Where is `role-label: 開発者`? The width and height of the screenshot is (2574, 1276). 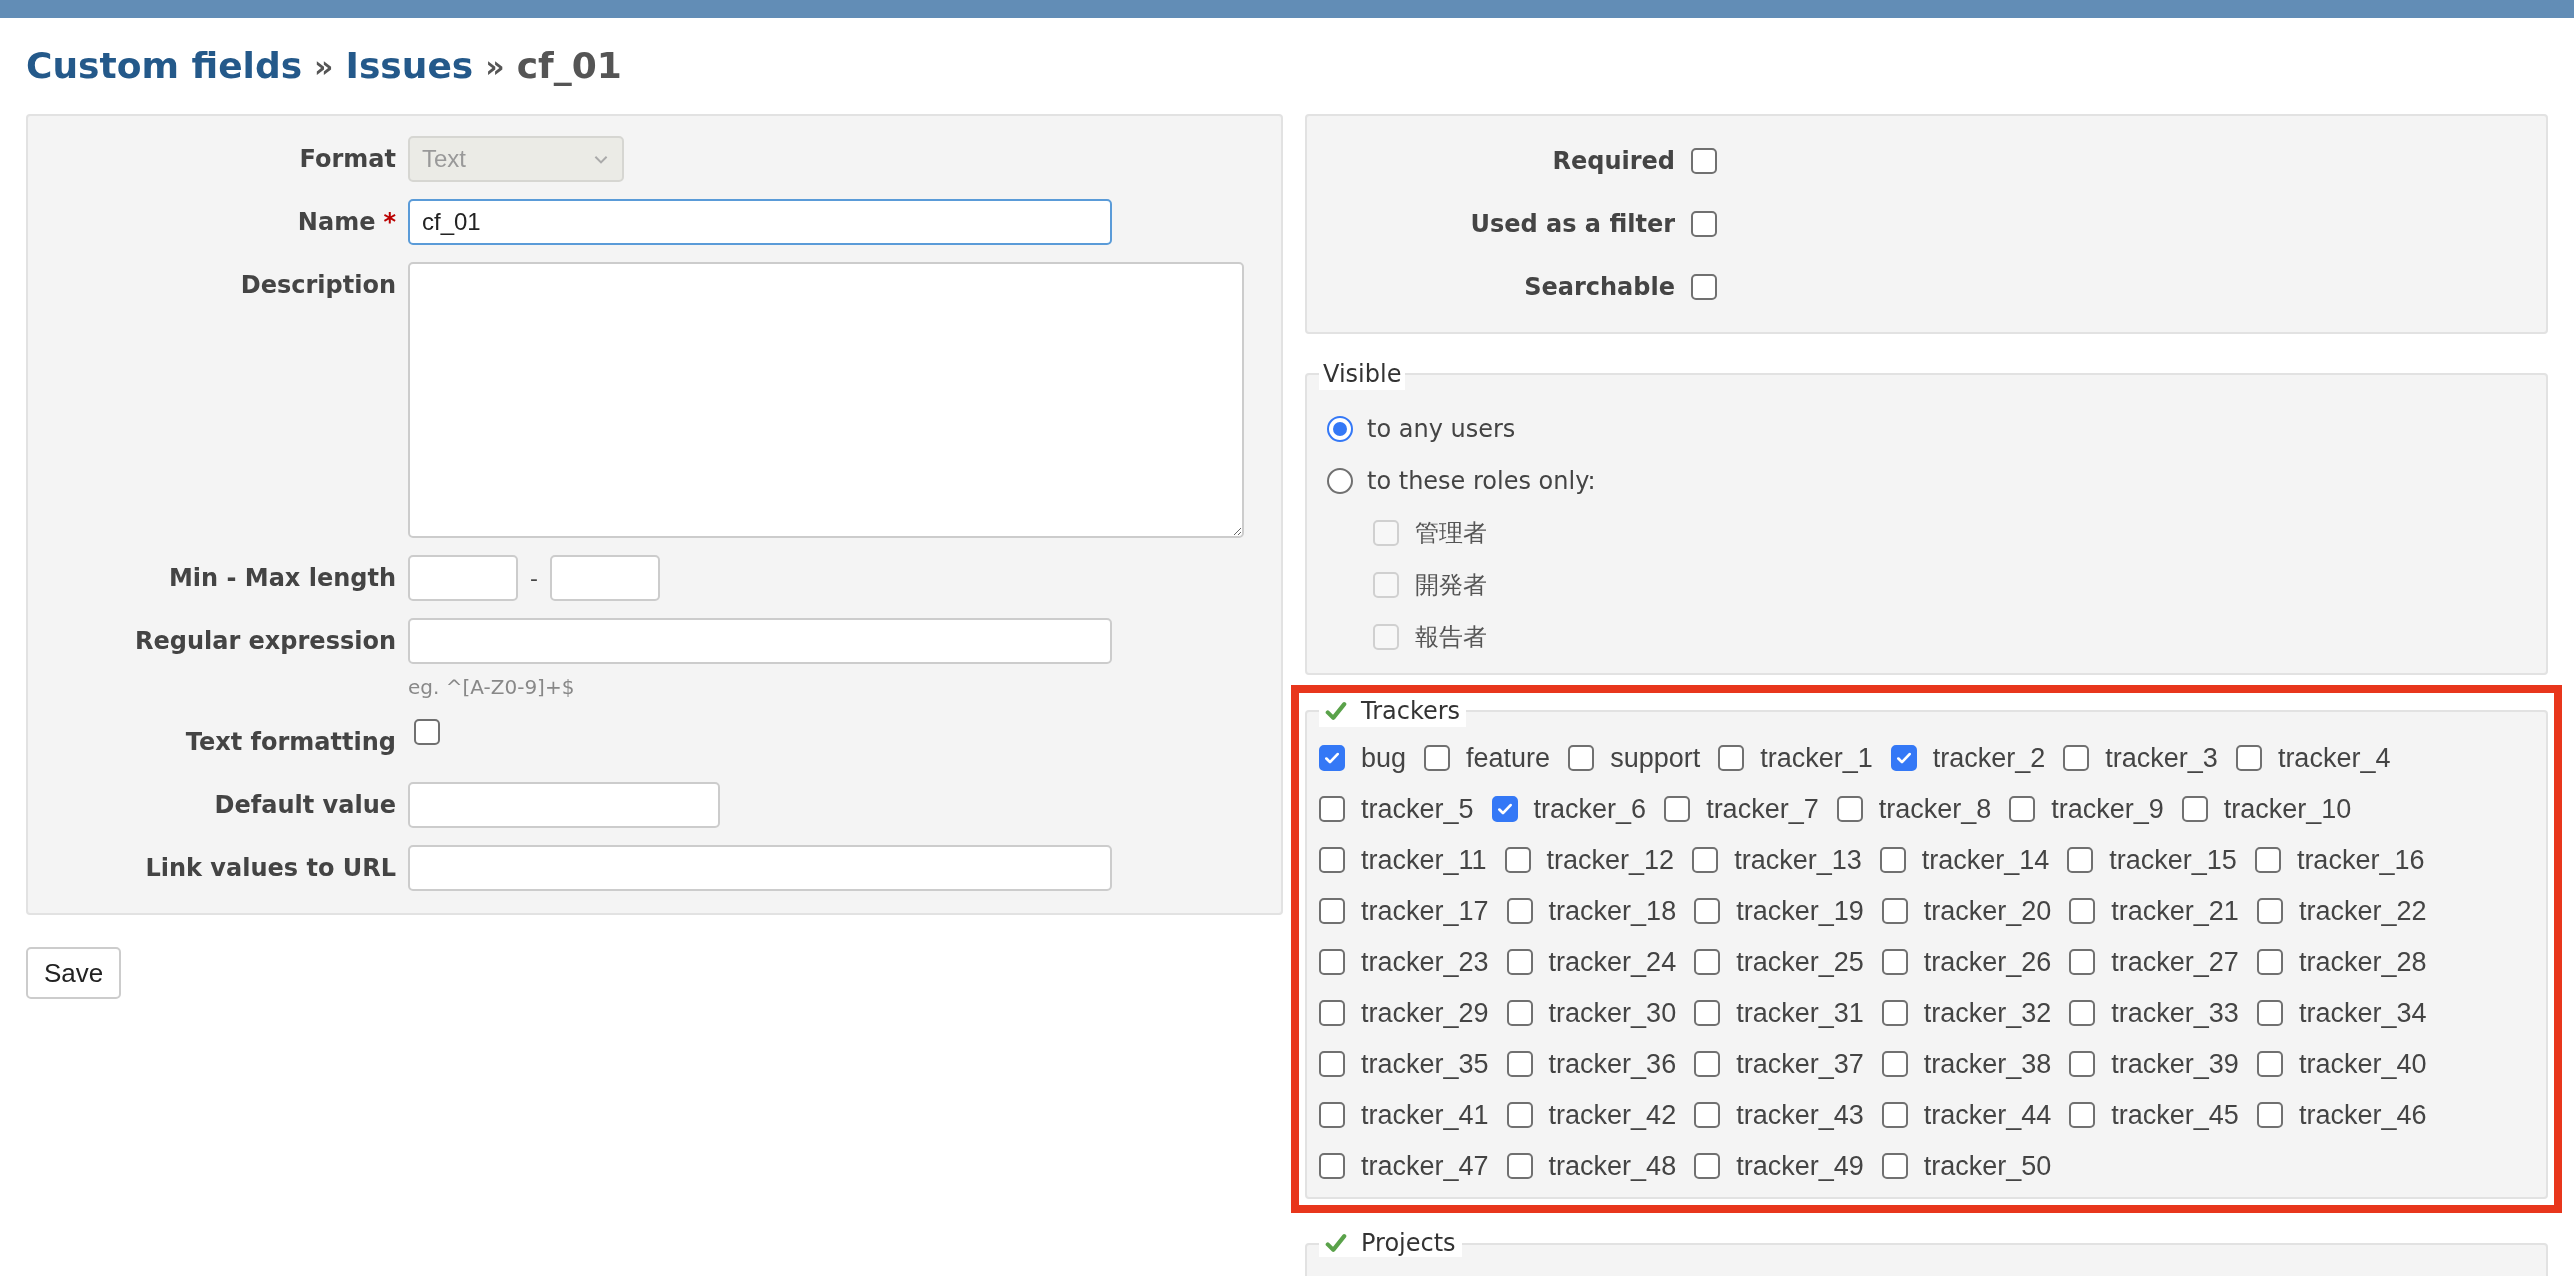
role-label: 開発者 is located at coordinates (1451, 585).